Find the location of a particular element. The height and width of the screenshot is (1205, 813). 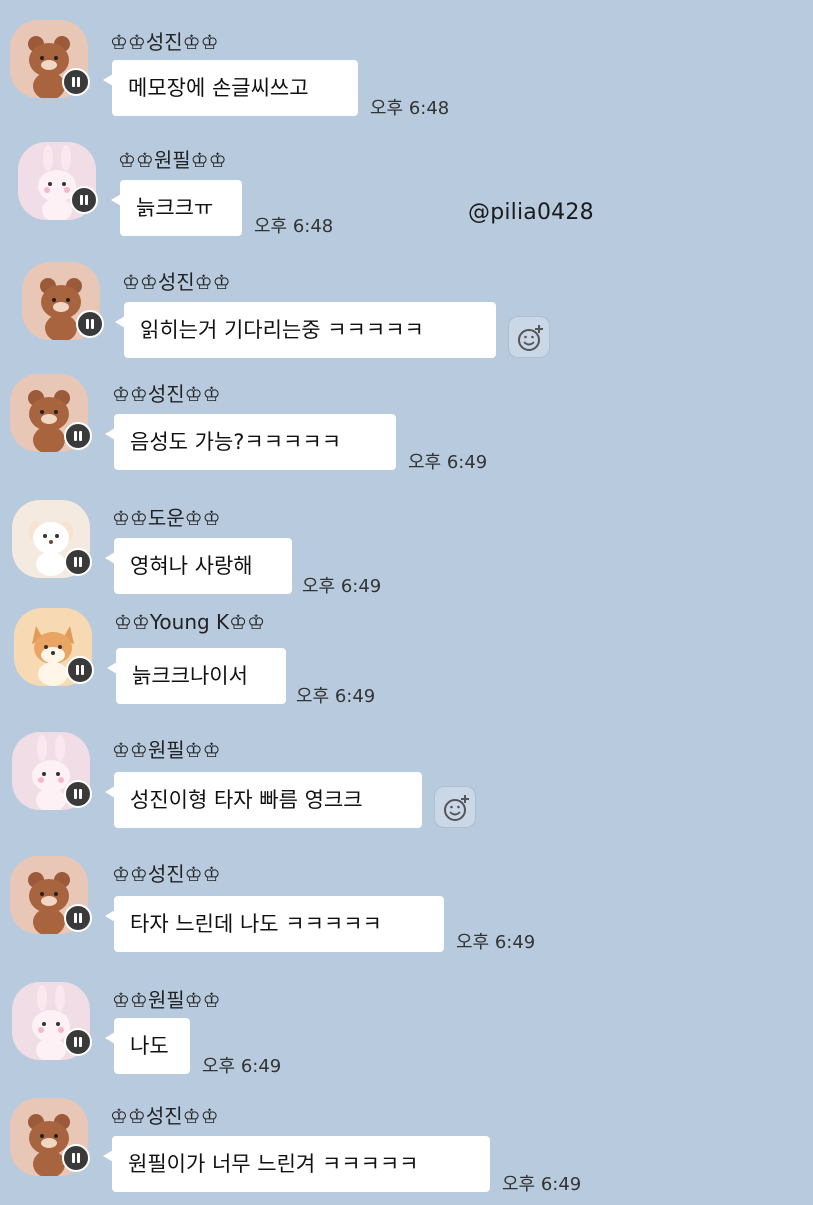

message-bubble: 타자 느린데 나도 ㅋㅋㅋㅋㅋ is located at coordinates (274, 924).